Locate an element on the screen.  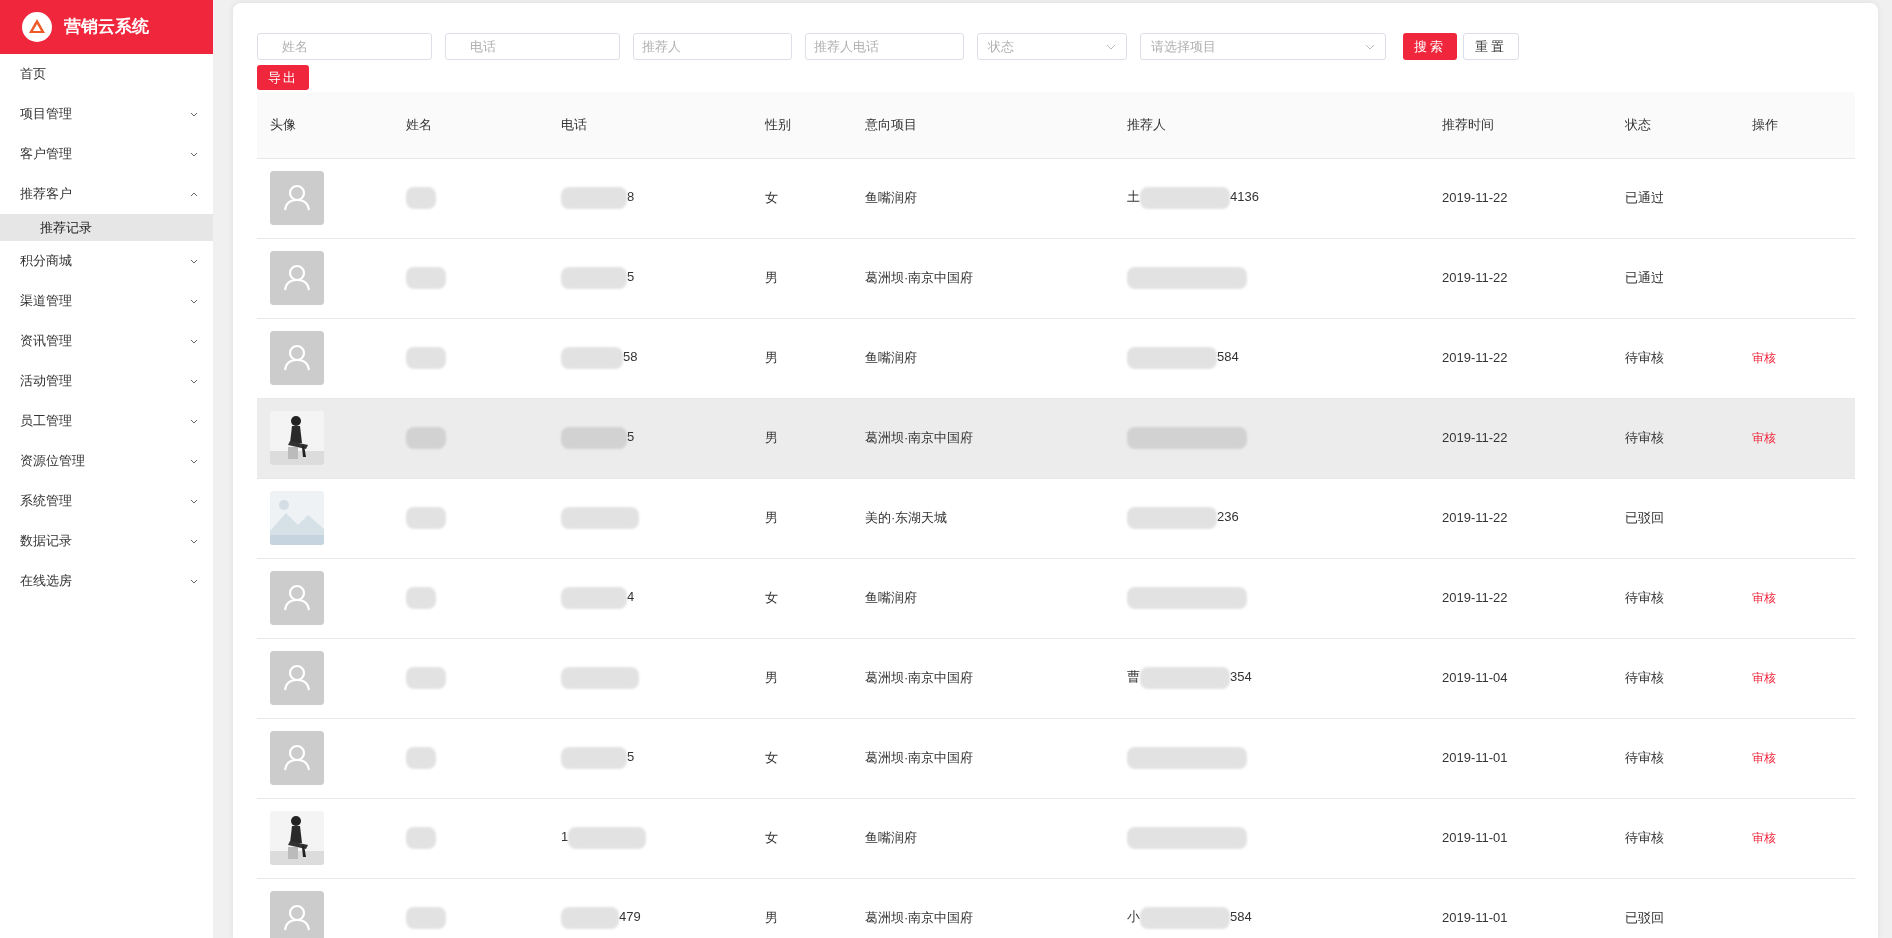
submenu-item: 推荐记录 is located at coordinates (106, 227).